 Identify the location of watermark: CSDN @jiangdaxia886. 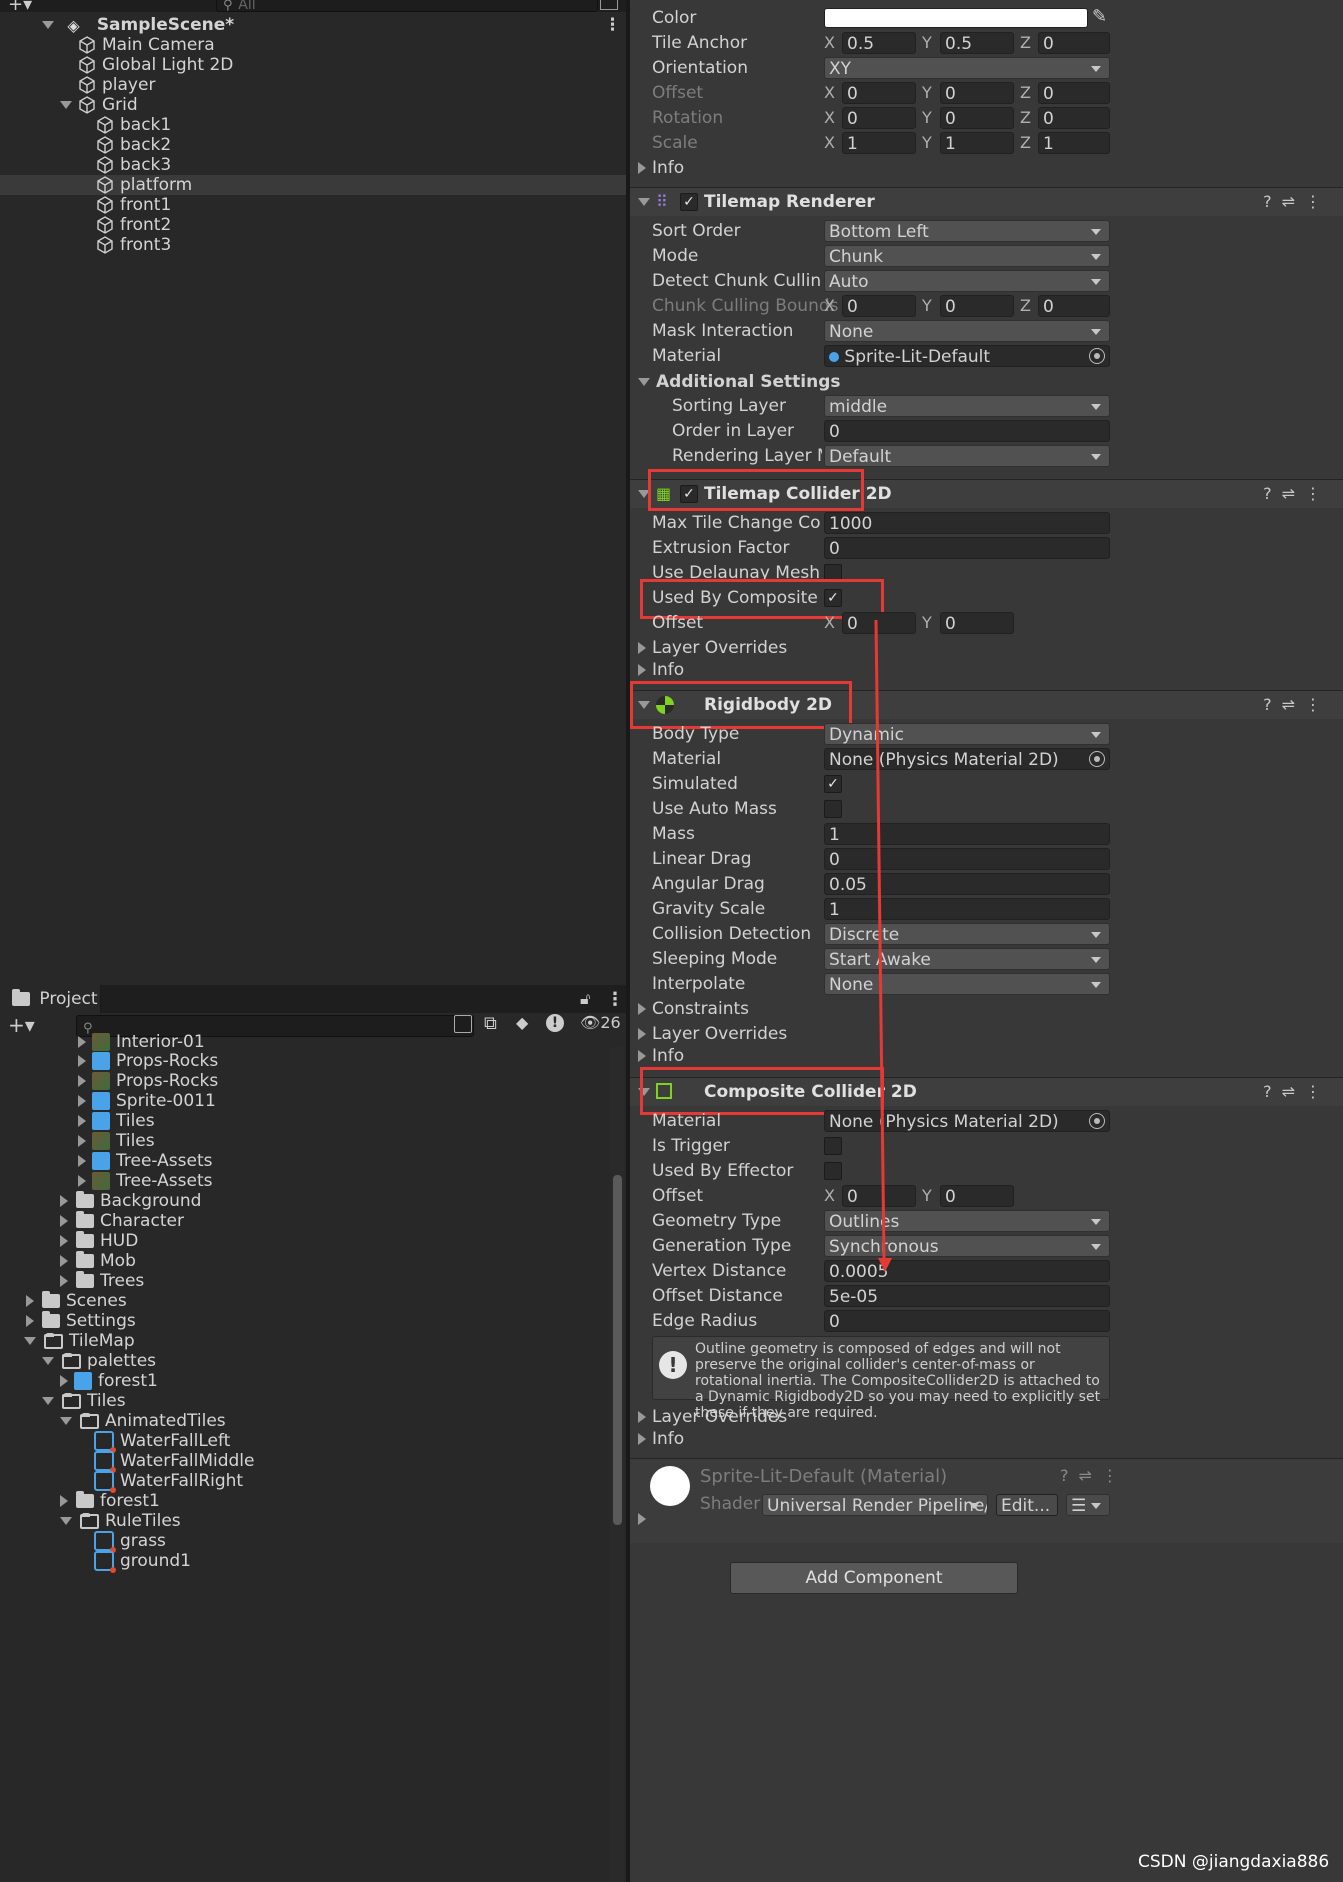
(1234, 1862).